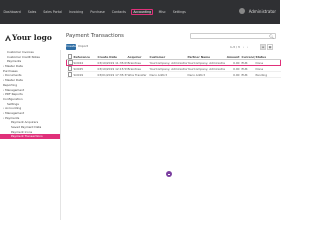 The width and height of the screenshot is (320, 240). What do you see at coordinates (263, 47) in the screenshot?
I see `list-view-icon: ≡` at bounding box center [263, 47].